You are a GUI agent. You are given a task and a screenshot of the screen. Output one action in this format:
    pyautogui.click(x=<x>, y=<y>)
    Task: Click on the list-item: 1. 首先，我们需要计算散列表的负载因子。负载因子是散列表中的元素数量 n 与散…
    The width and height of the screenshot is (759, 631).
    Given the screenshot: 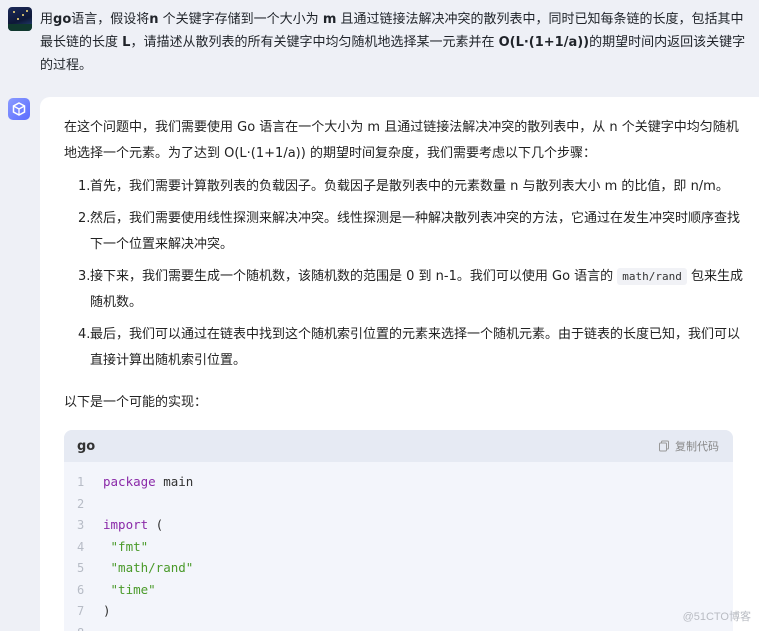 What is the action you would take?
    pyautogui.click(x=404, y=187)
    